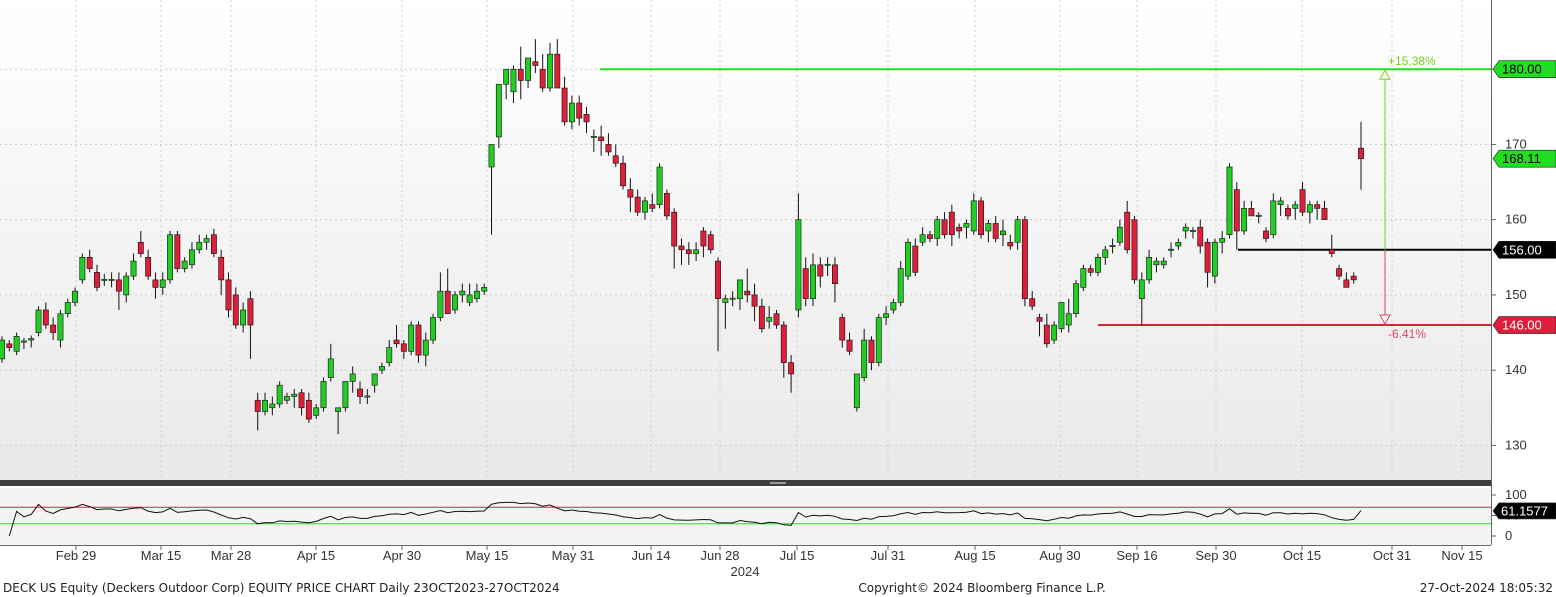  Describe the element at coordinates (1407, 334) in the screenshot. I see `change-down-label: -6.41%` at that location.